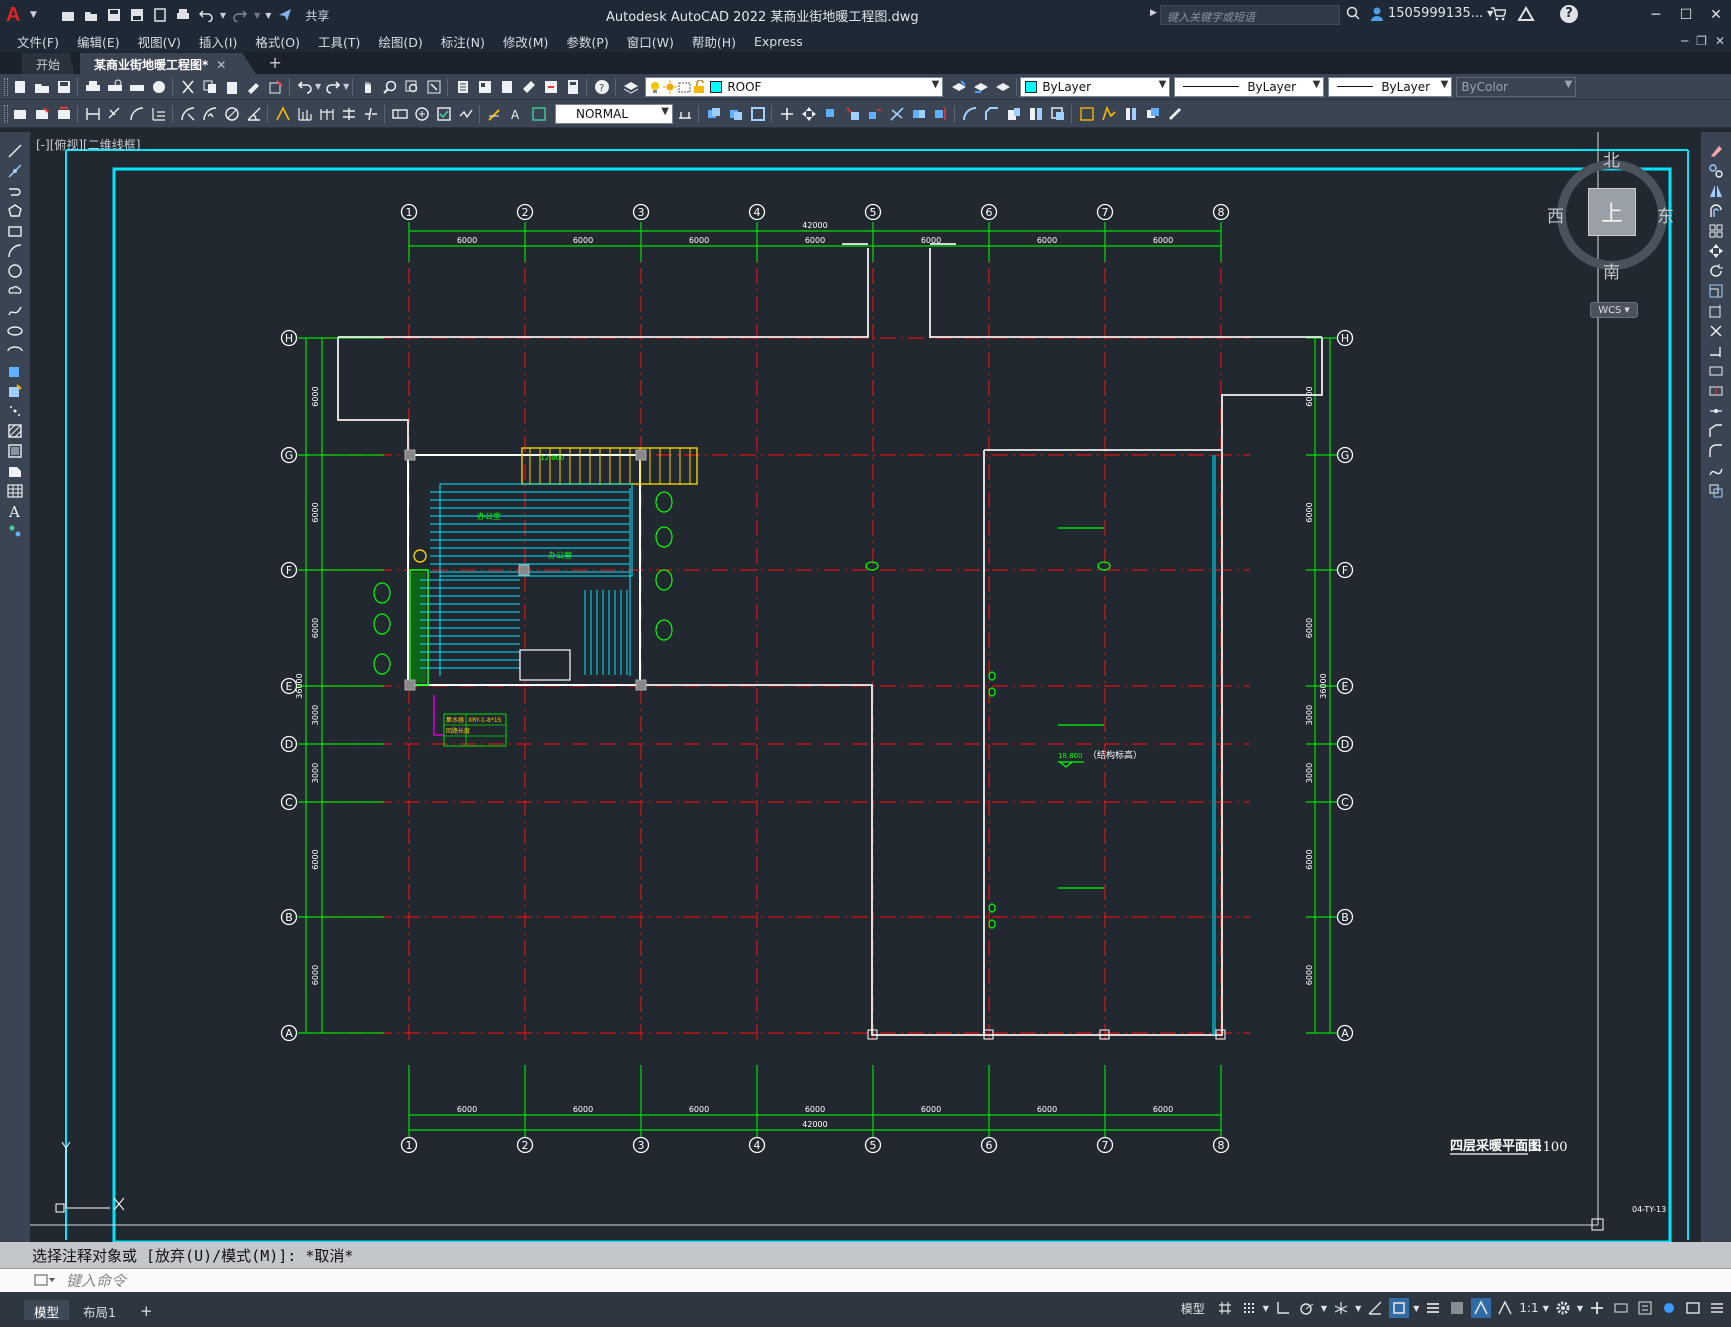  I want to click on add-layout-button: +, so click(146, 1310).